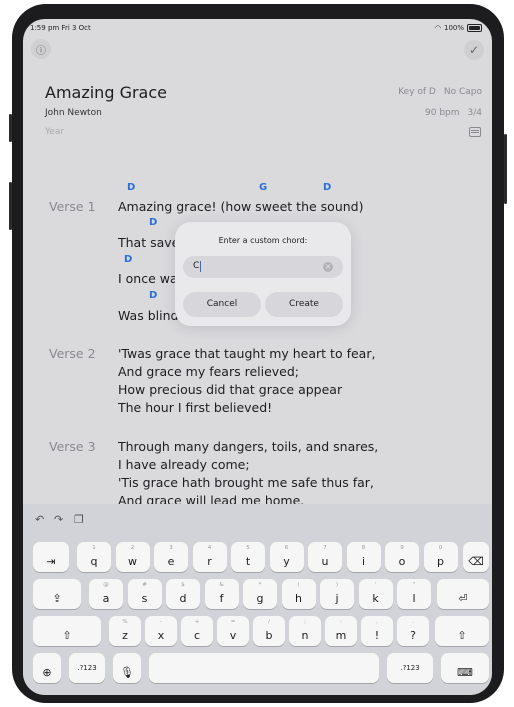 Image resolution: width=514 pixels, height=707 pixels. I want to click on key-i: 8i, so click(363, 557).